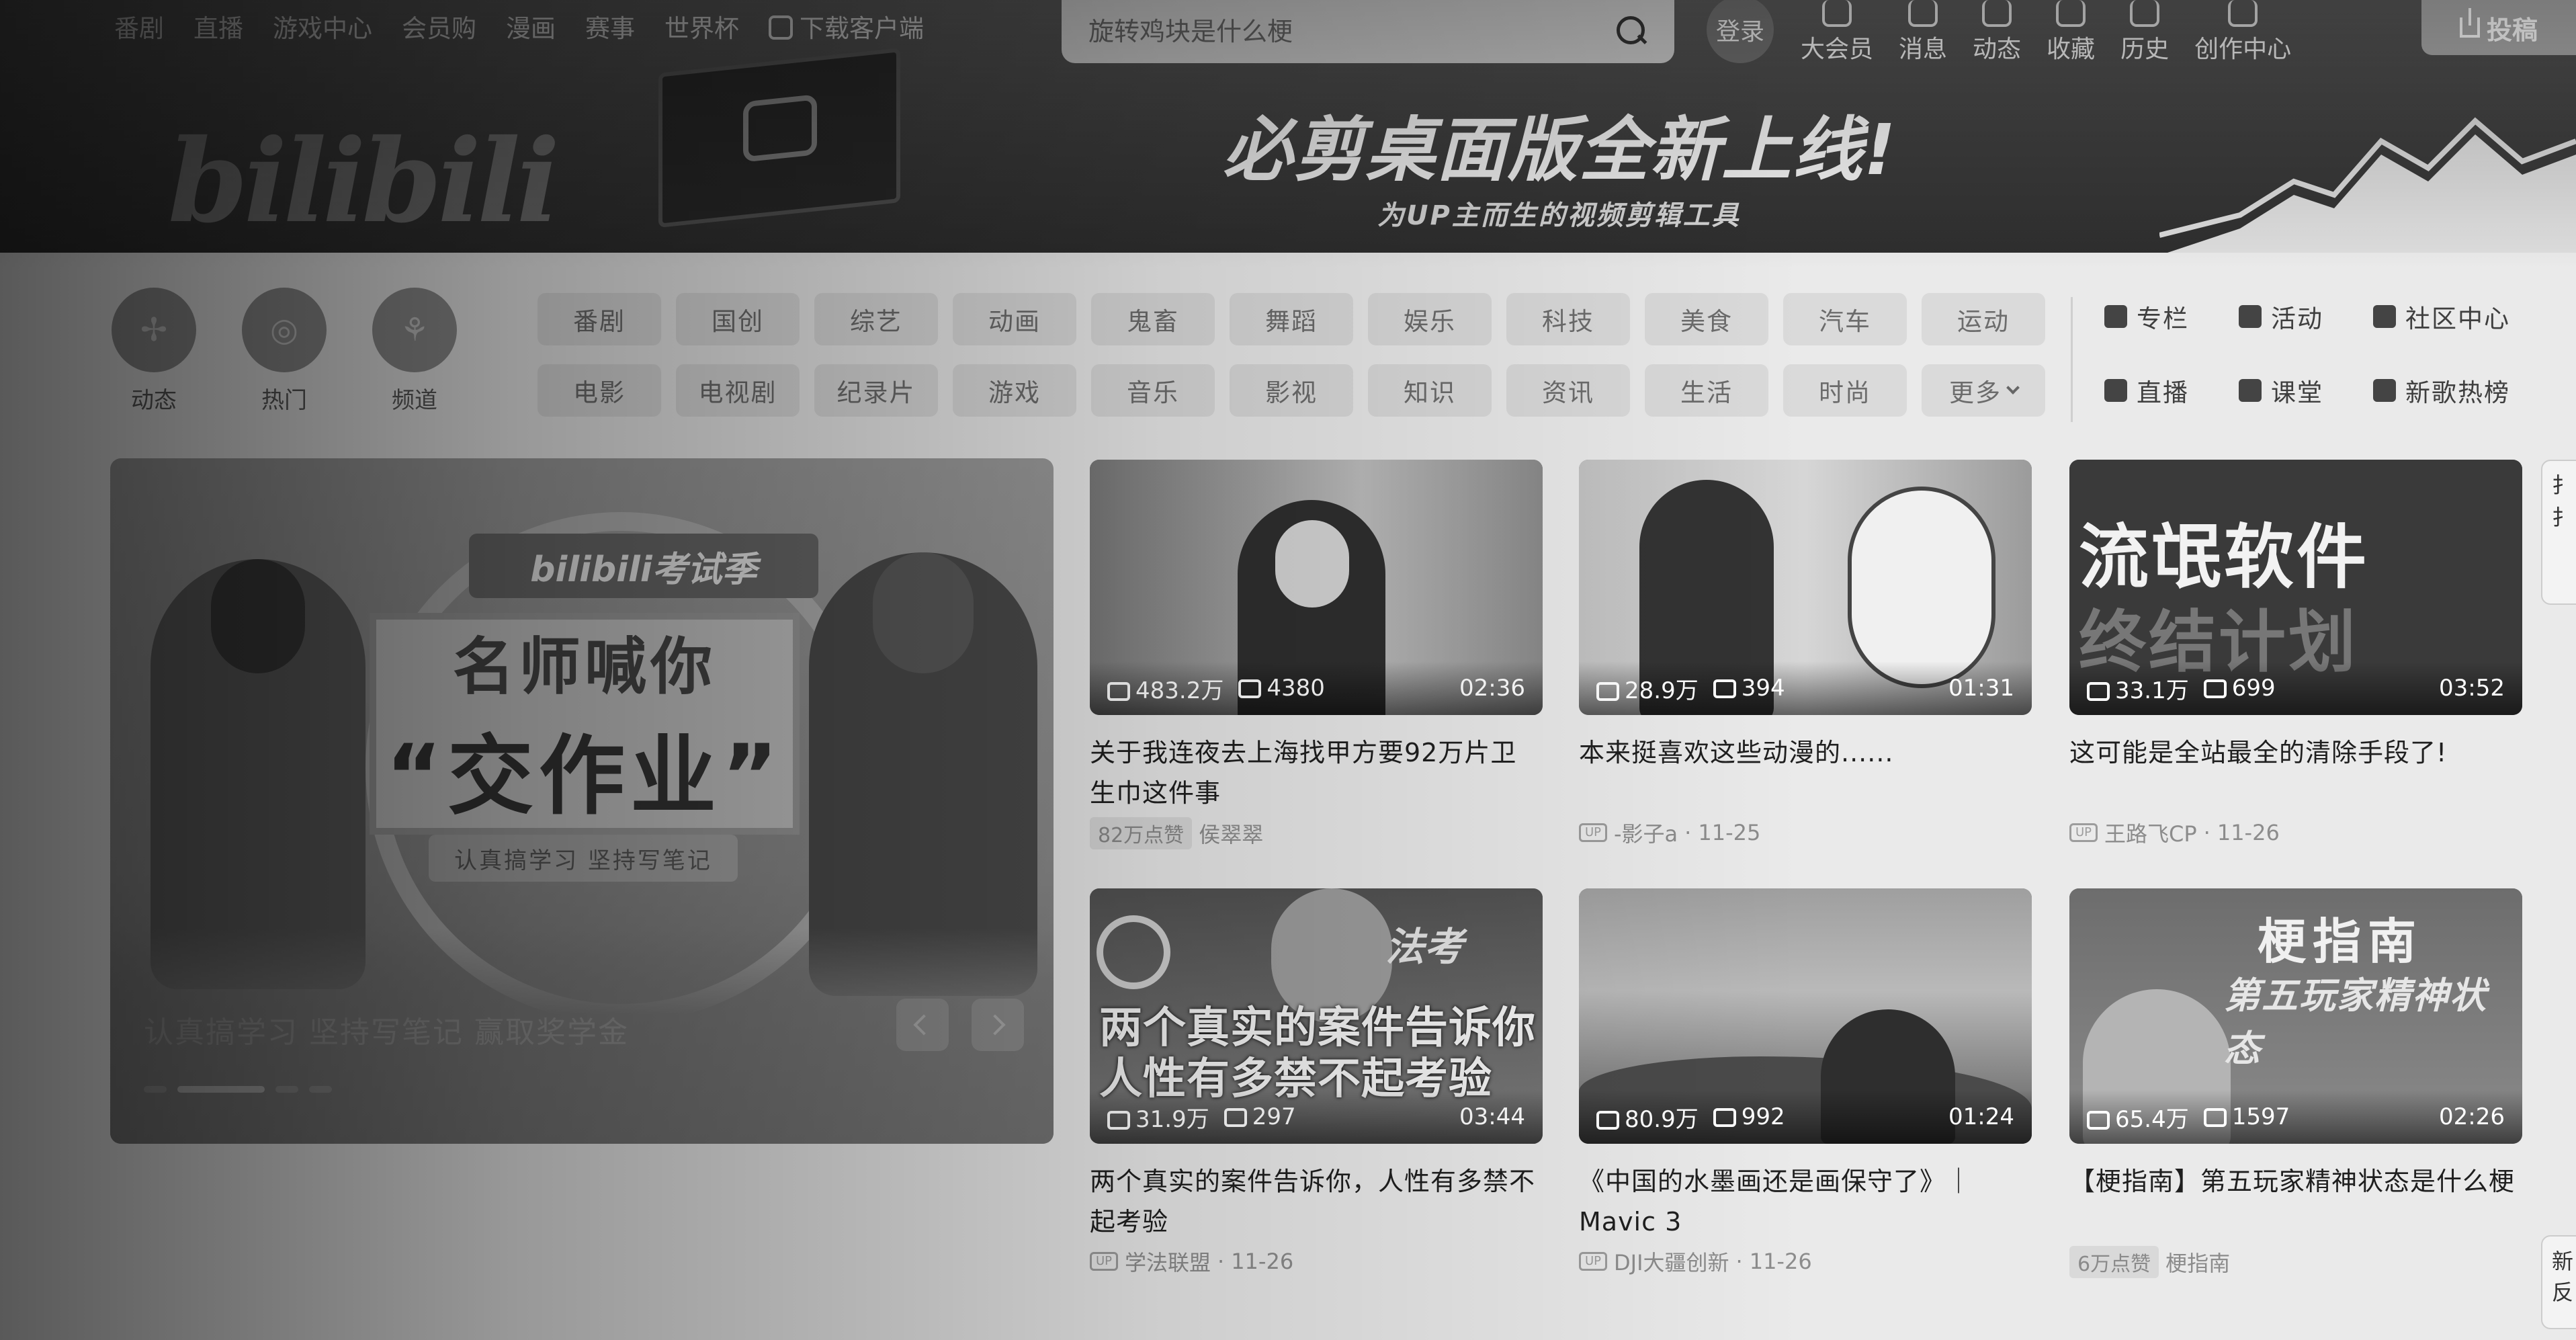  What do you see at coordinates (2472, 688) in the screenshot?
I see `video-duration: 03:52` at bounding box center [2472, 688].